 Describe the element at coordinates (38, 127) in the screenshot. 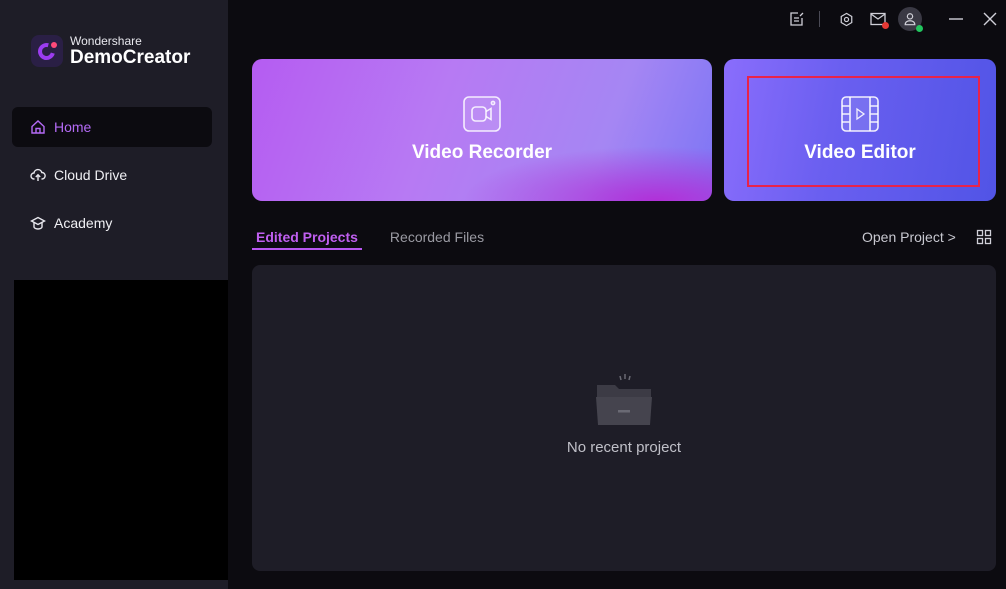

I see `home-icon` at that location.